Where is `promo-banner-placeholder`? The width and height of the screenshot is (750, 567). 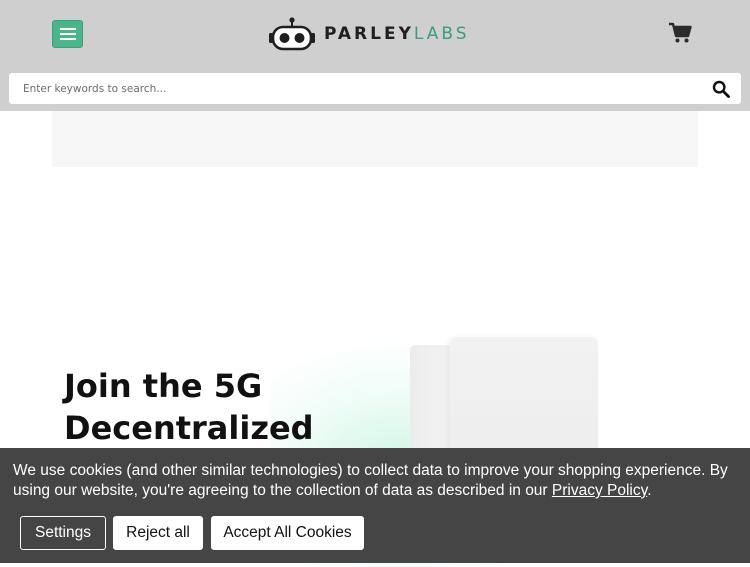 promo-banner-placeholder is located at coordinates (375, 139).